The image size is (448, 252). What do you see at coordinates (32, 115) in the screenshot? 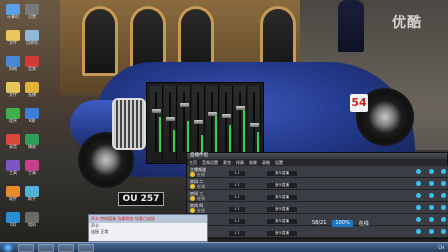
I see `desktop-icon: K歌` at bounding box center [32, 115].